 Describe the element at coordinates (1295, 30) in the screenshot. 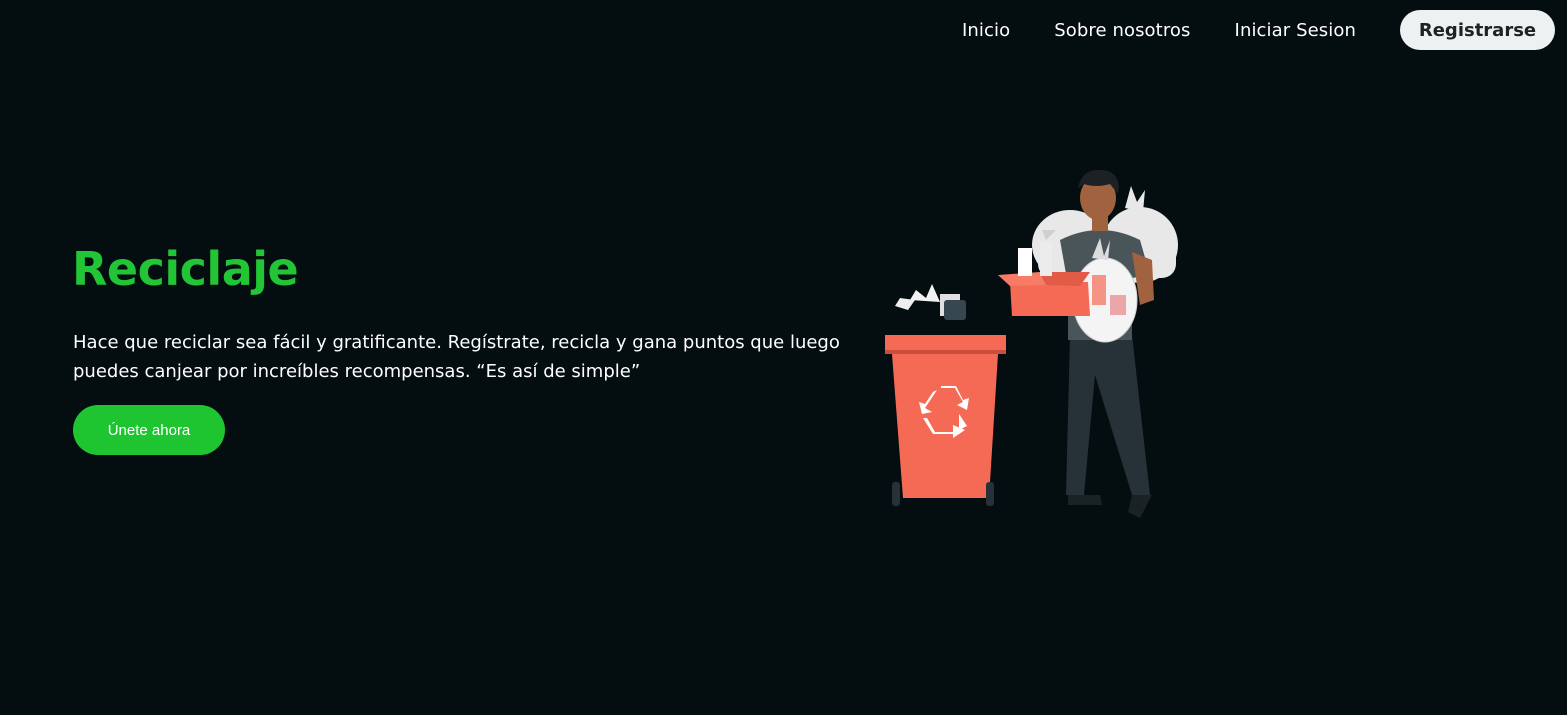

I see `nav-link-iniciar-sesion: Iniciar Sesion` at that location.